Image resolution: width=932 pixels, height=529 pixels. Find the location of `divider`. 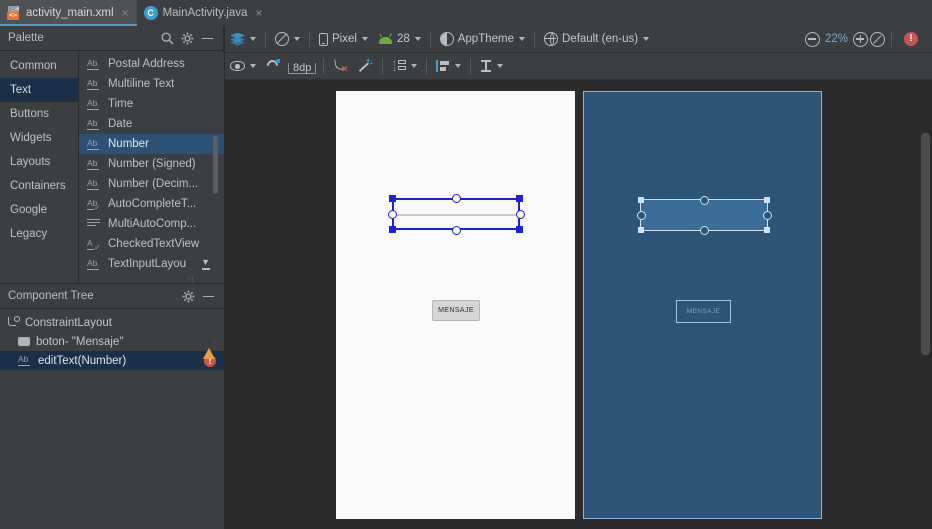

divider is located at coordinates (265, 39).